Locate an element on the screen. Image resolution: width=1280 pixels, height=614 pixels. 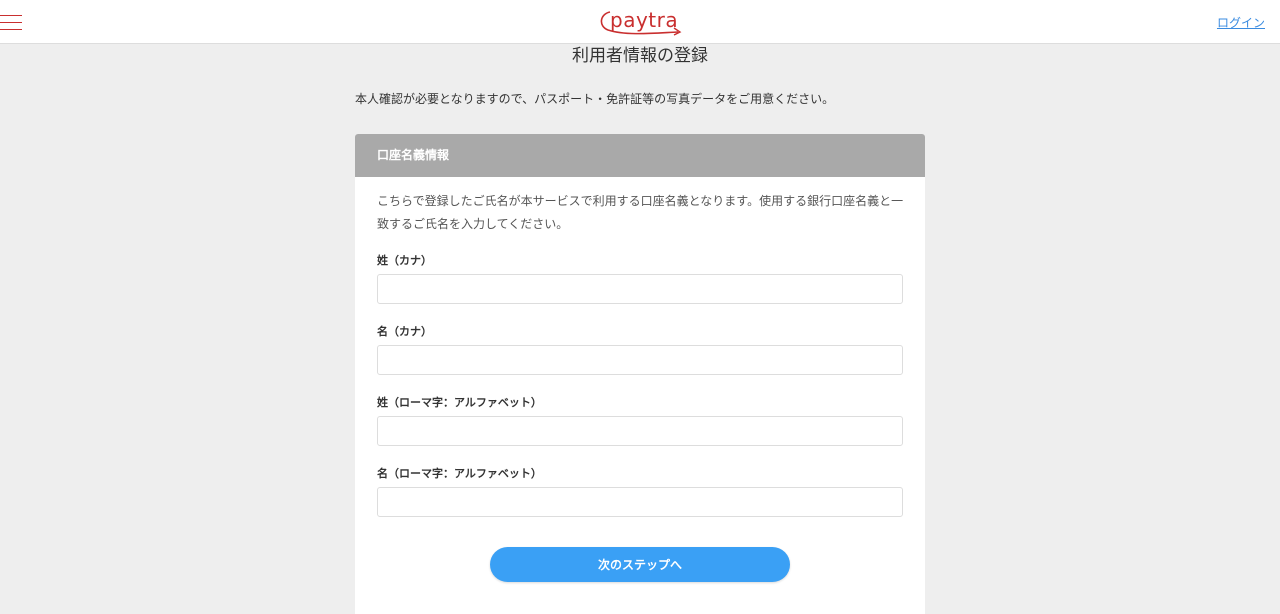
first-name-kana-label: 名（カナ） is located at coordinates (404, 331).